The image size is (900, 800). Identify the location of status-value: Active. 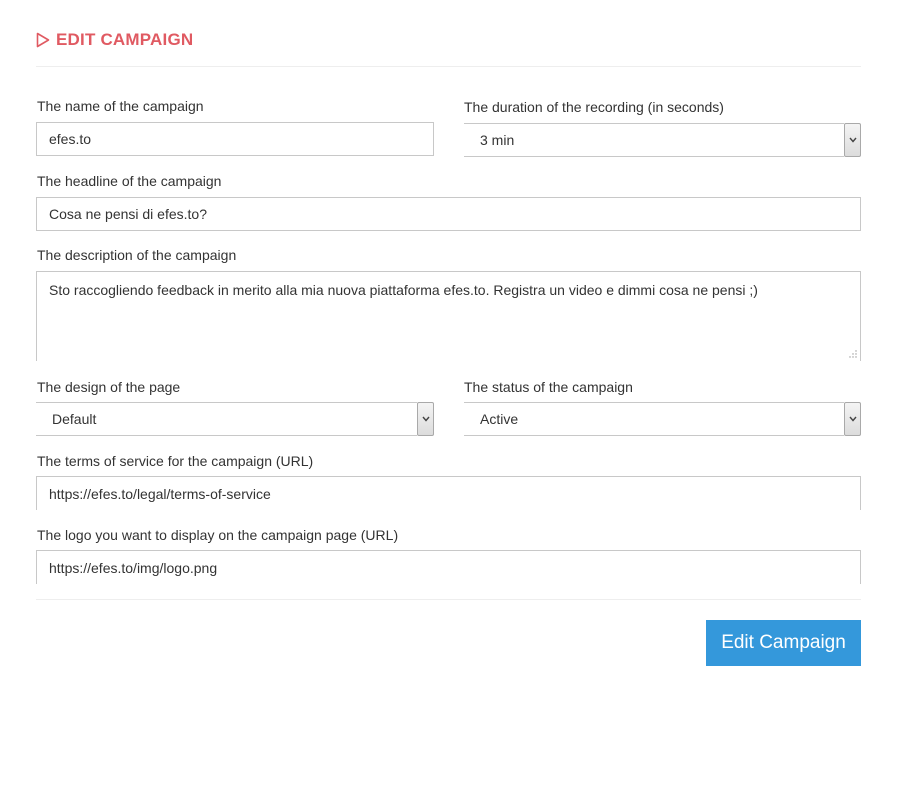
(499, 419).